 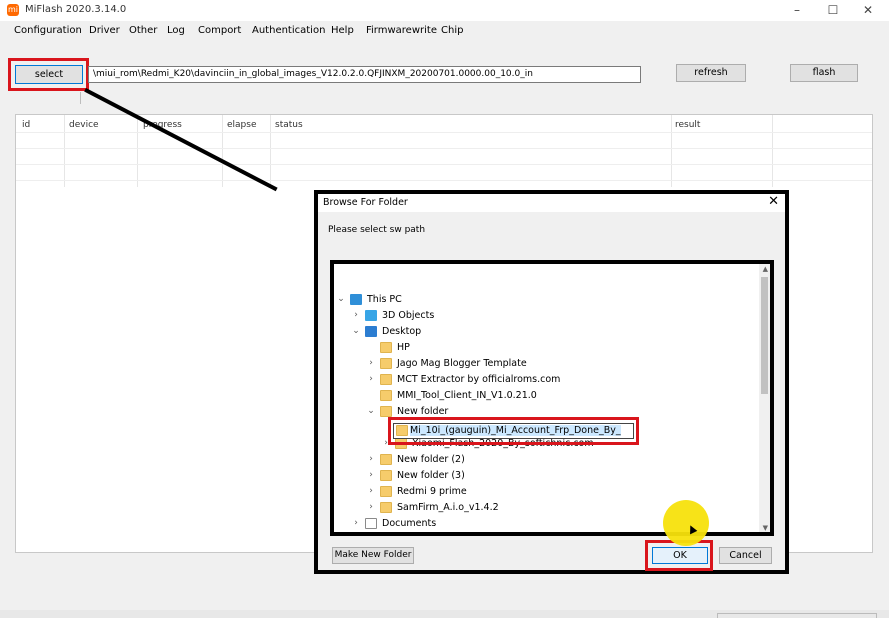 I want to click on menu-comport: Comport, so click(x=219, y=30).